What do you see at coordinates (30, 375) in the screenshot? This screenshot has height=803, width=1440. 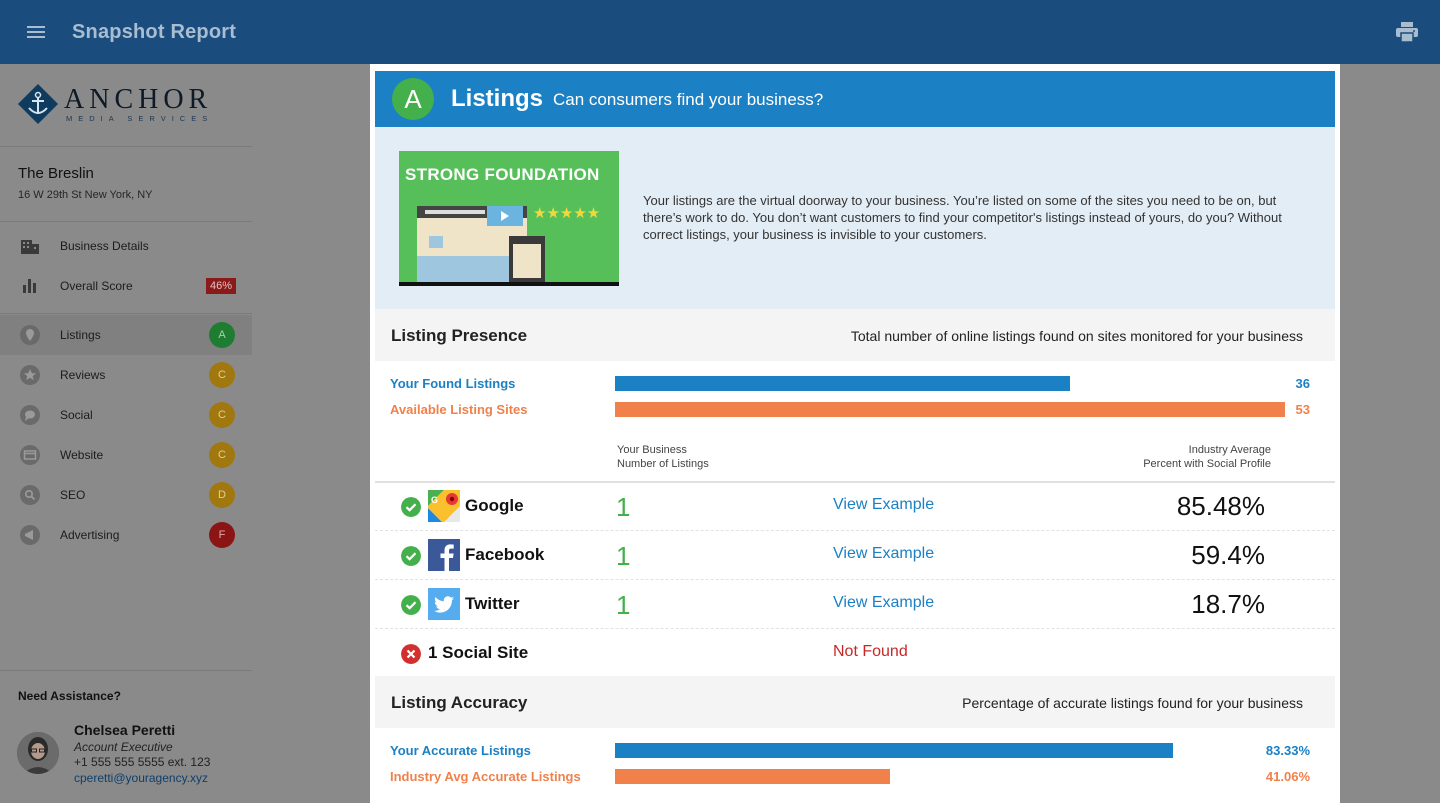 I see `star-icon` at bounding box center [30, 375].